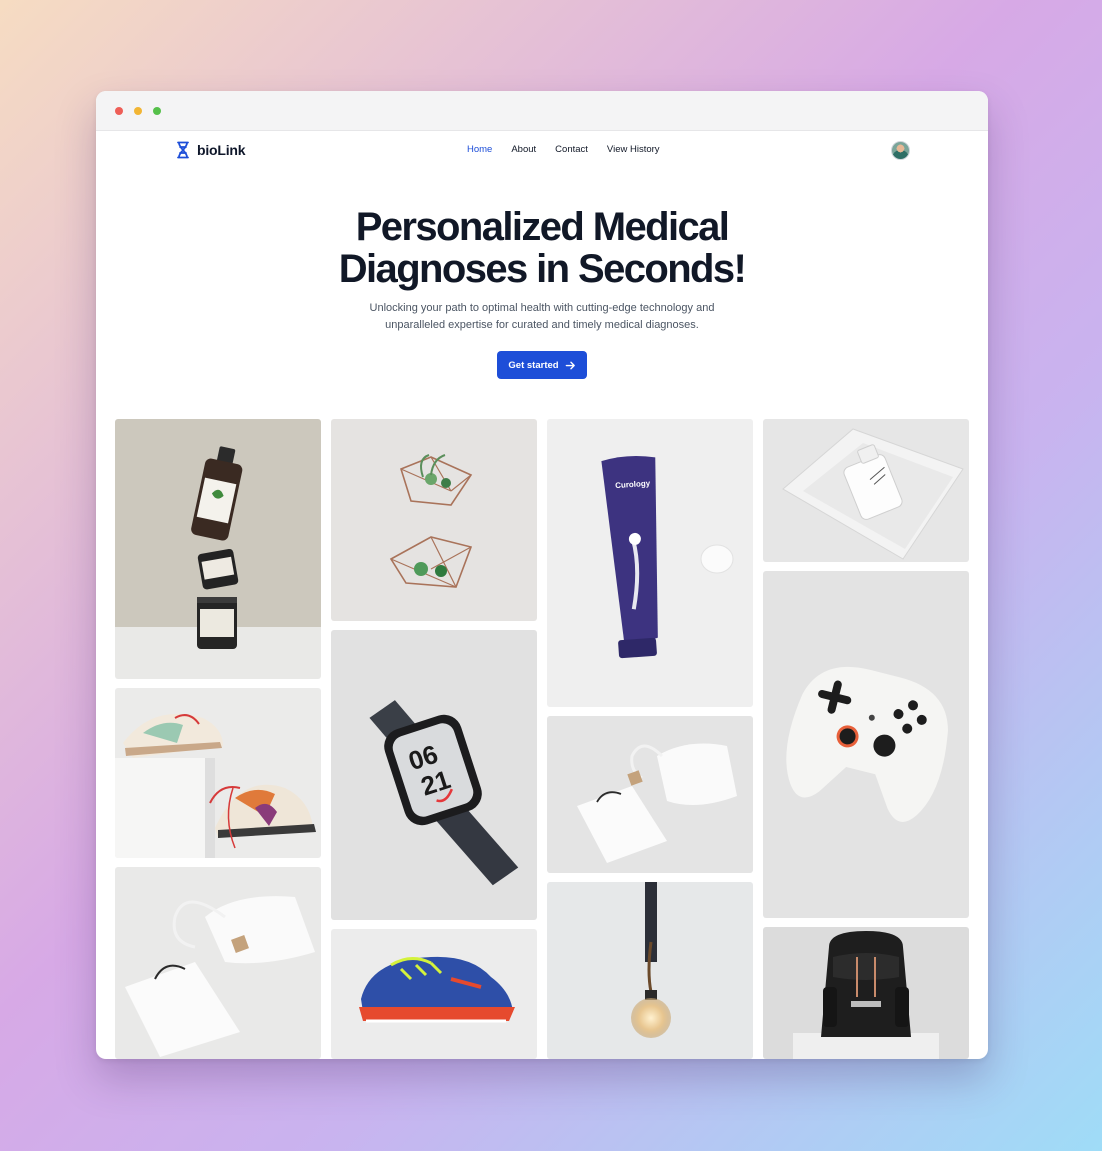 This screenshot has width=1102, height=1151. I want to click on brand-name: bioLink, so click(221, 150).